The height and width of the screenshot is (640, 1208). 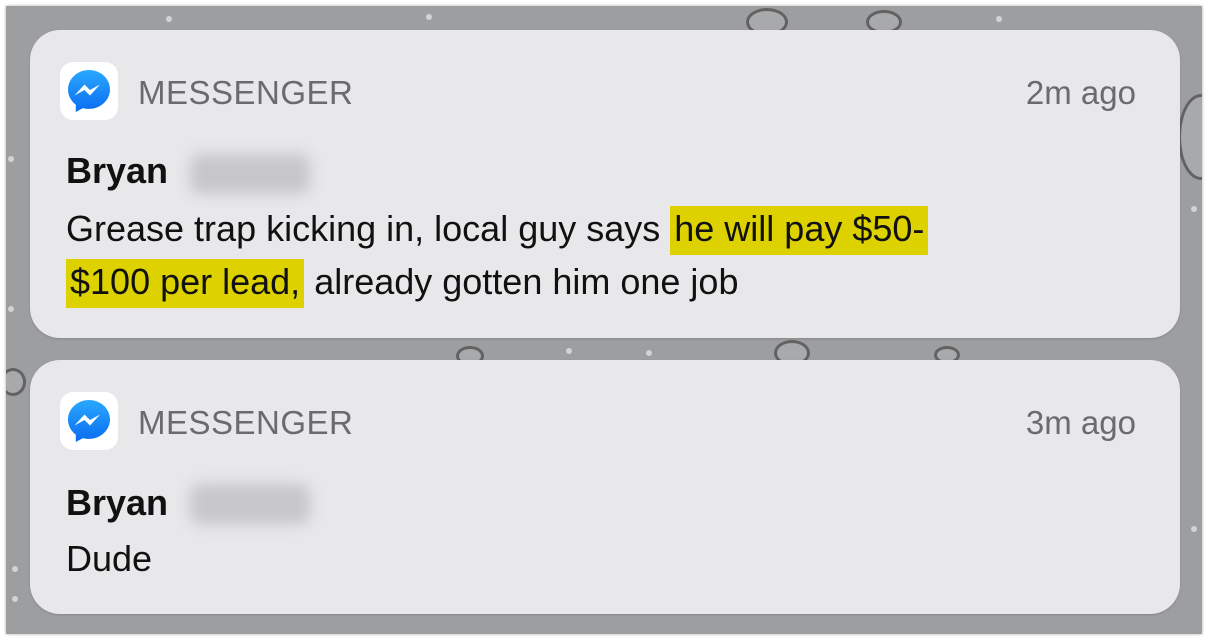 What do you see at coordinates (1080, 92) in the screenshot?
I see `notification-time: 2m ago` at bounding box center [1080, 92].